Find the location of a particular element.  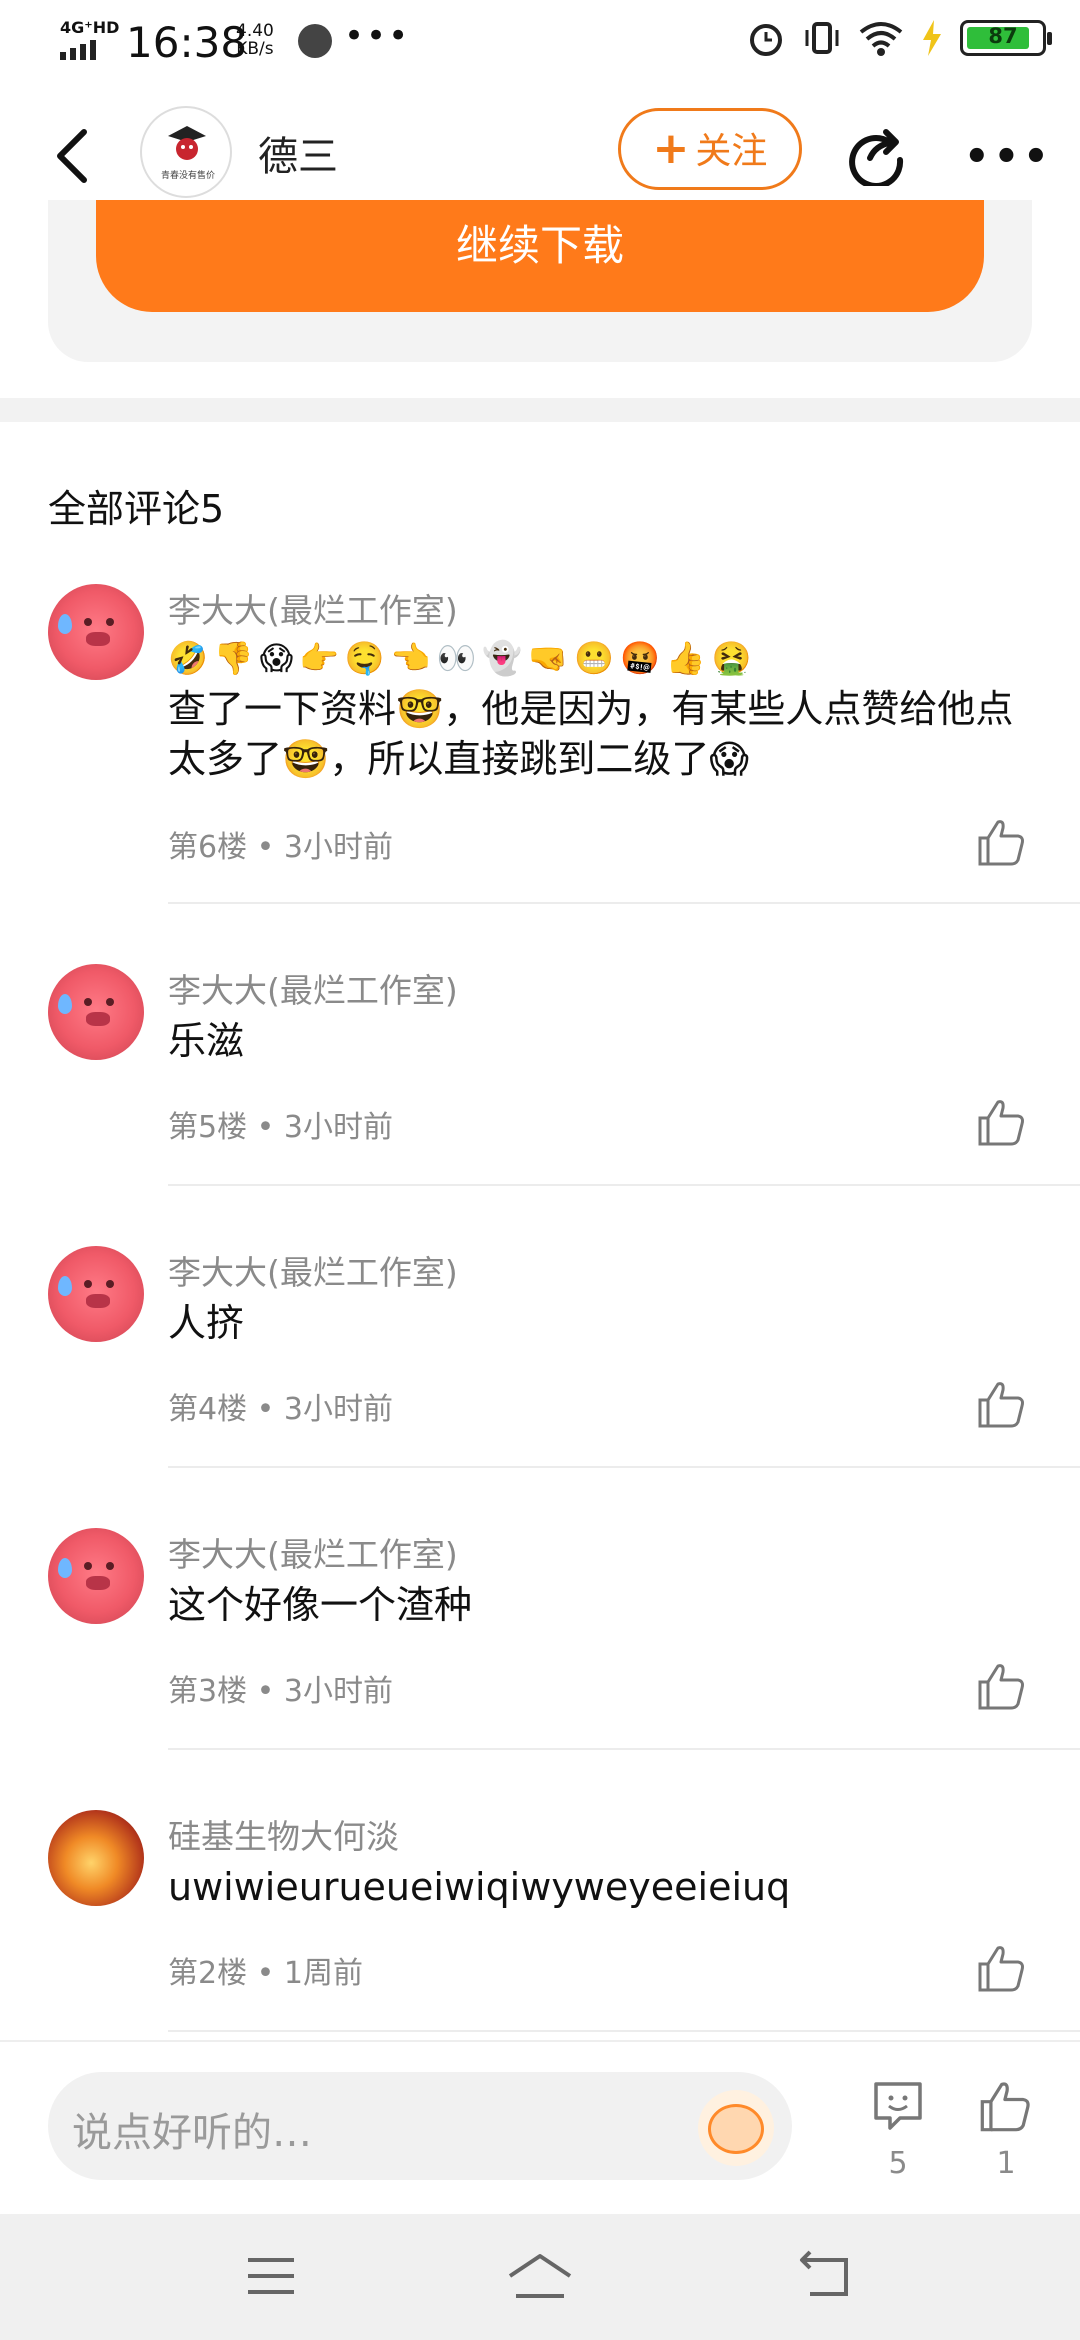

menu-icon is located at coordinates (271, 2276).